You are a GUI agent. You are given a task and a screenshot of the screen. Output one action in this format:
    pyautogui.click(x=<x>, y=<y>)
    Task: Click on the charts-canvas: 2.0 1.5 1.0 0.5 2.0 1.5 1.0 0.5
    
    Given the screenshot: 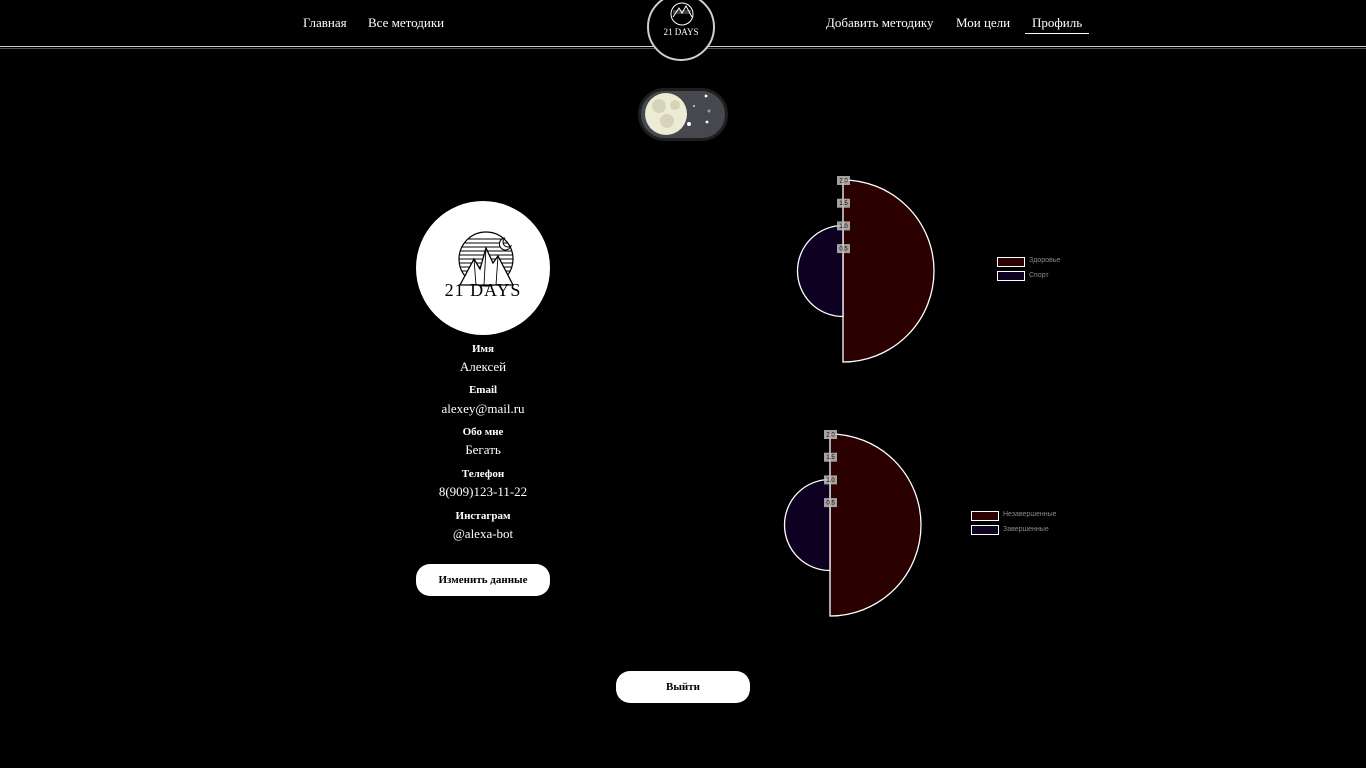 What is the action you would take?
    pyautogui.click(x=859, y=396)
    